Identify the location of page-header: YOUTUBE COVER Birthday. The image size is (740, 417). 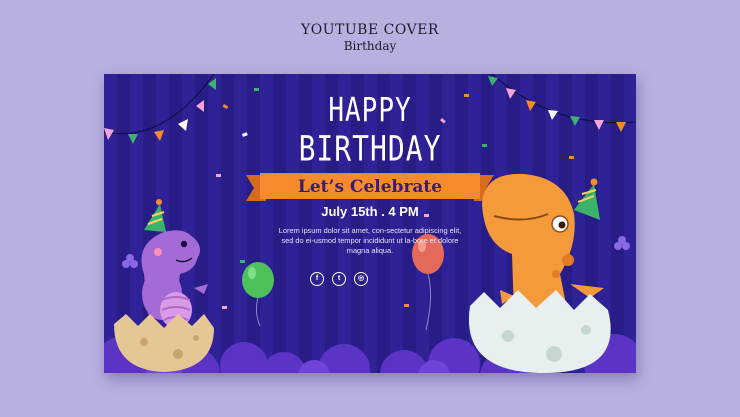
(370, 37).